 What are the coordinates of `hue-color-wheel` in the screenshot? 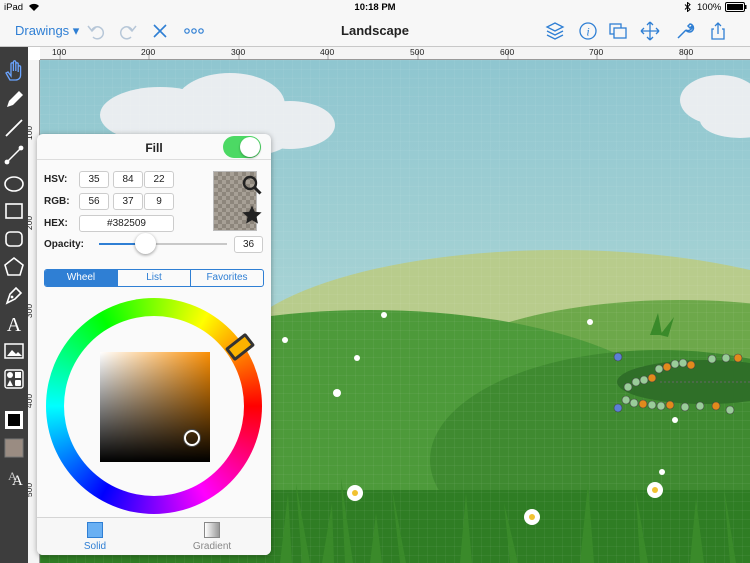 It's located at (154, 406).